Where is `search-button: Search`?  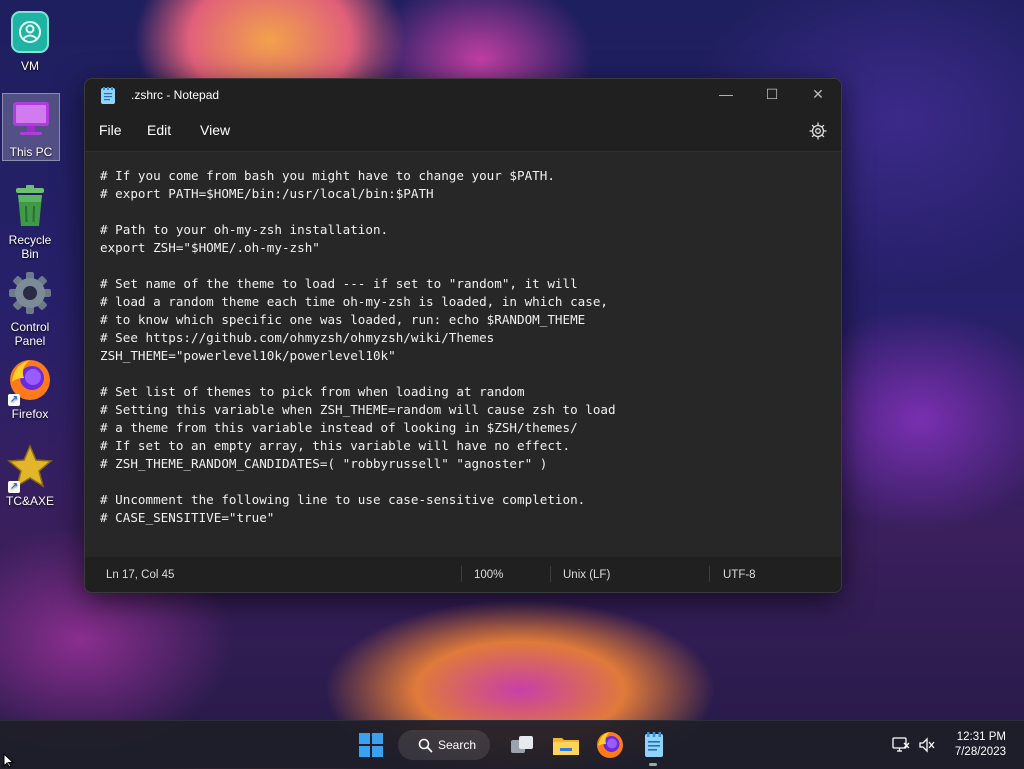 search-button: Search is located at coordinates (444, 745).